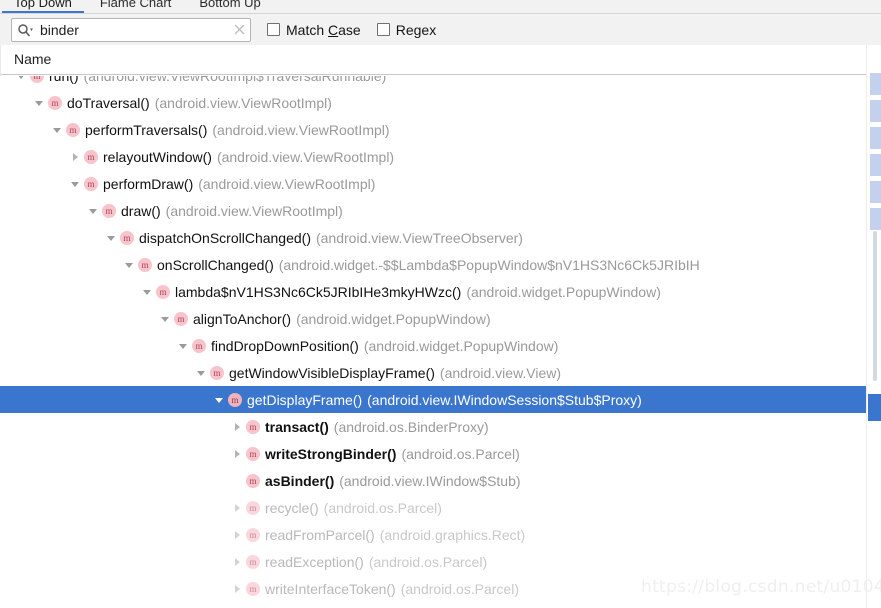  What do you see at coordinates (32, 59) in the screenshot?
I see `column-header-name: Name` at bounding box center [32, 59].